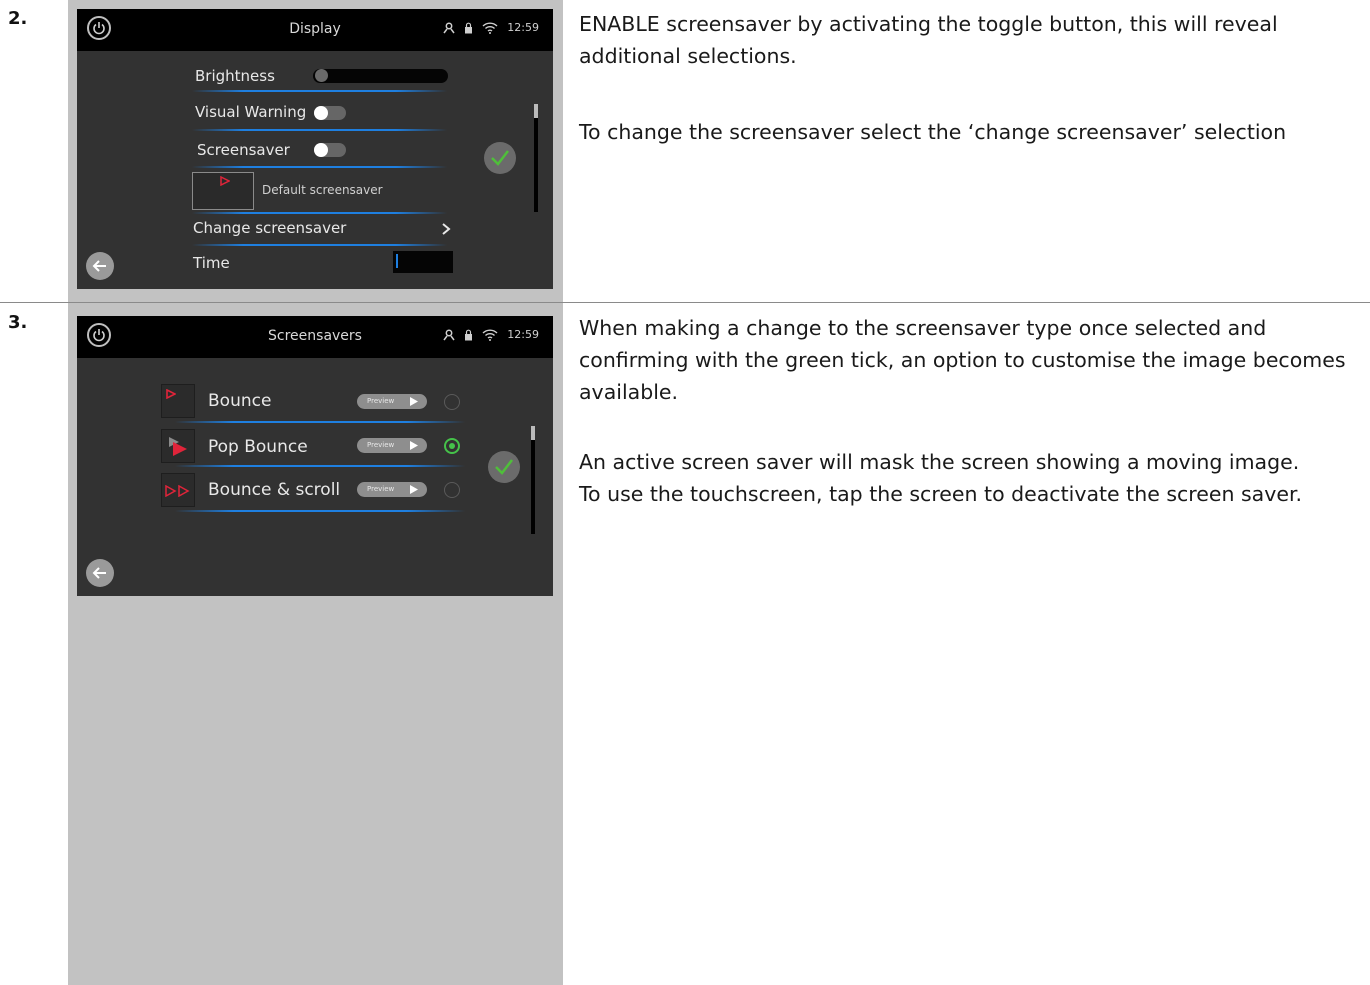 This screenshot has height=985, width=1370. I want to click on pop-bounce-logo-icon, so click(178, 446).